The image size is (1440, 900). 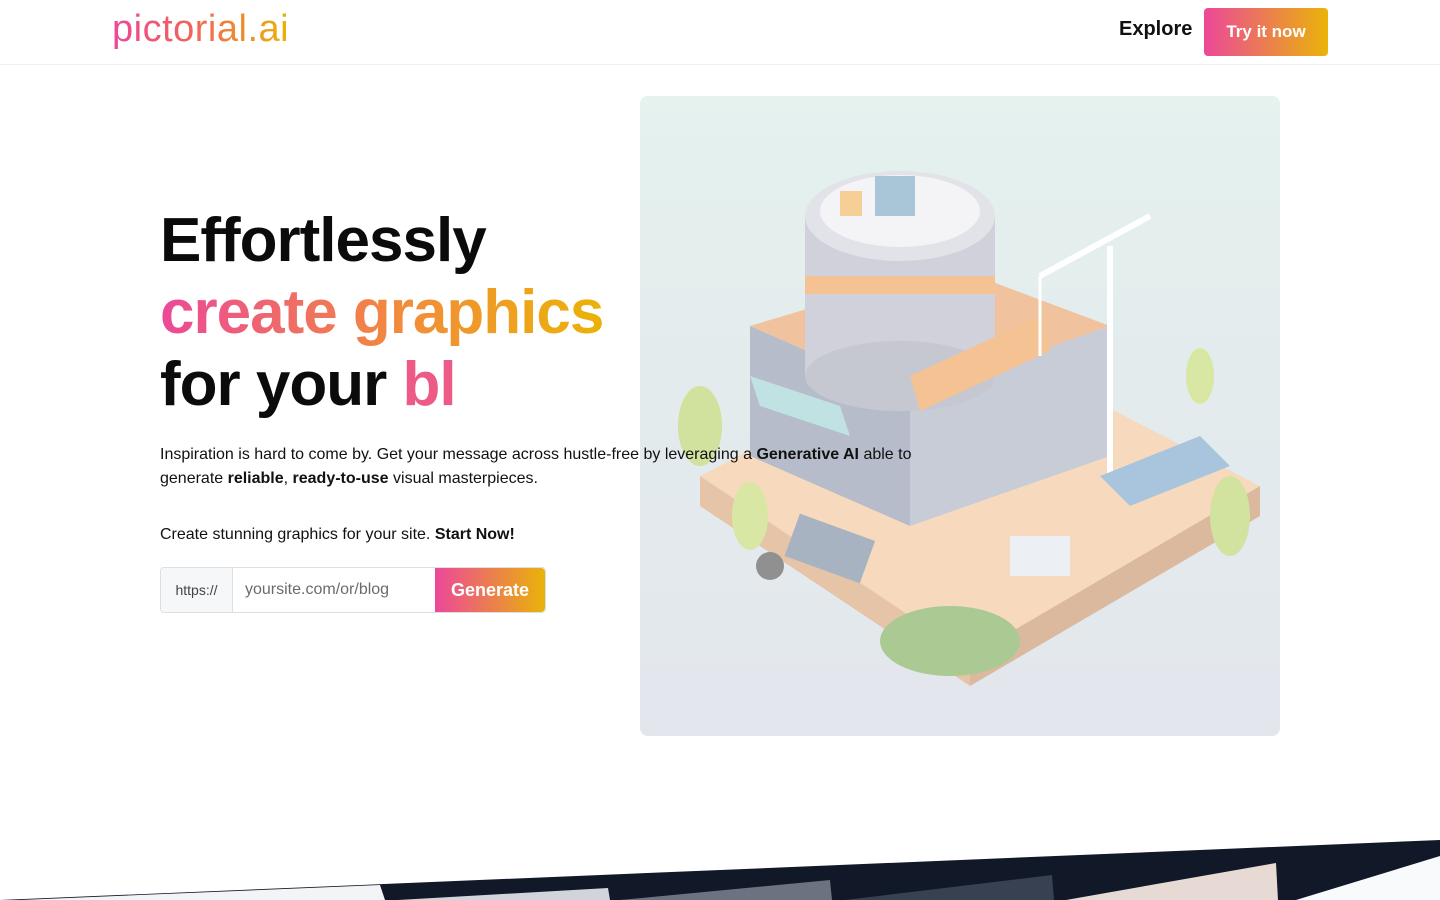 I want to click on headline-line-3: for your bl, so click(x=381, y=385).